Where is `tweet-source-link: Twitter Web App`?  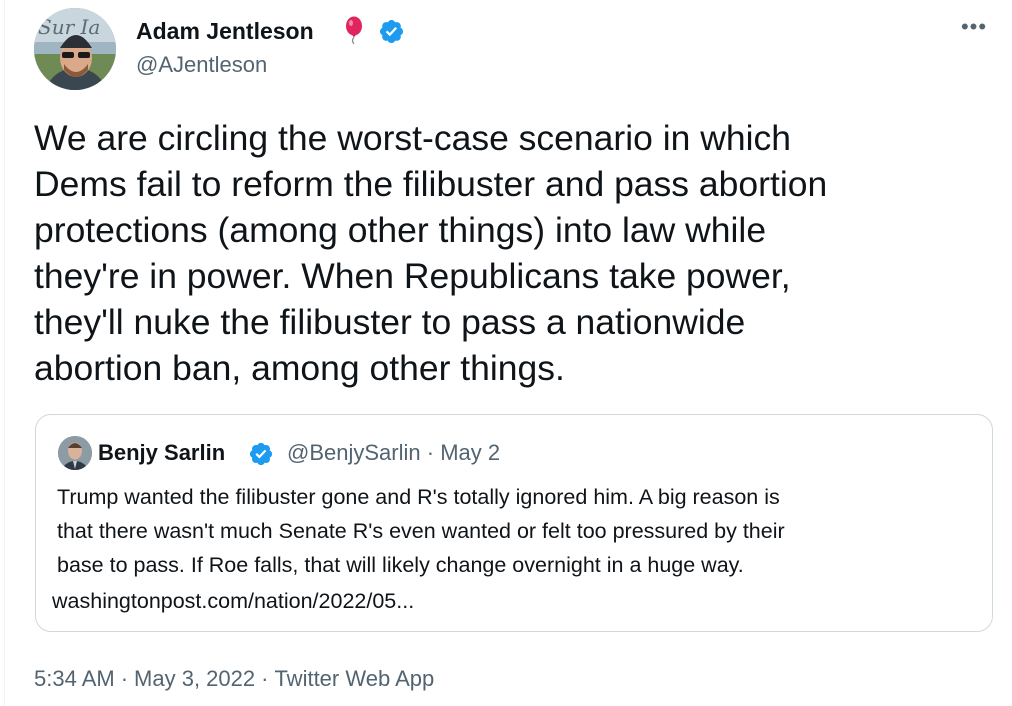
tweet-source-link: Twitter Web App is located at coordinates (354, 678).